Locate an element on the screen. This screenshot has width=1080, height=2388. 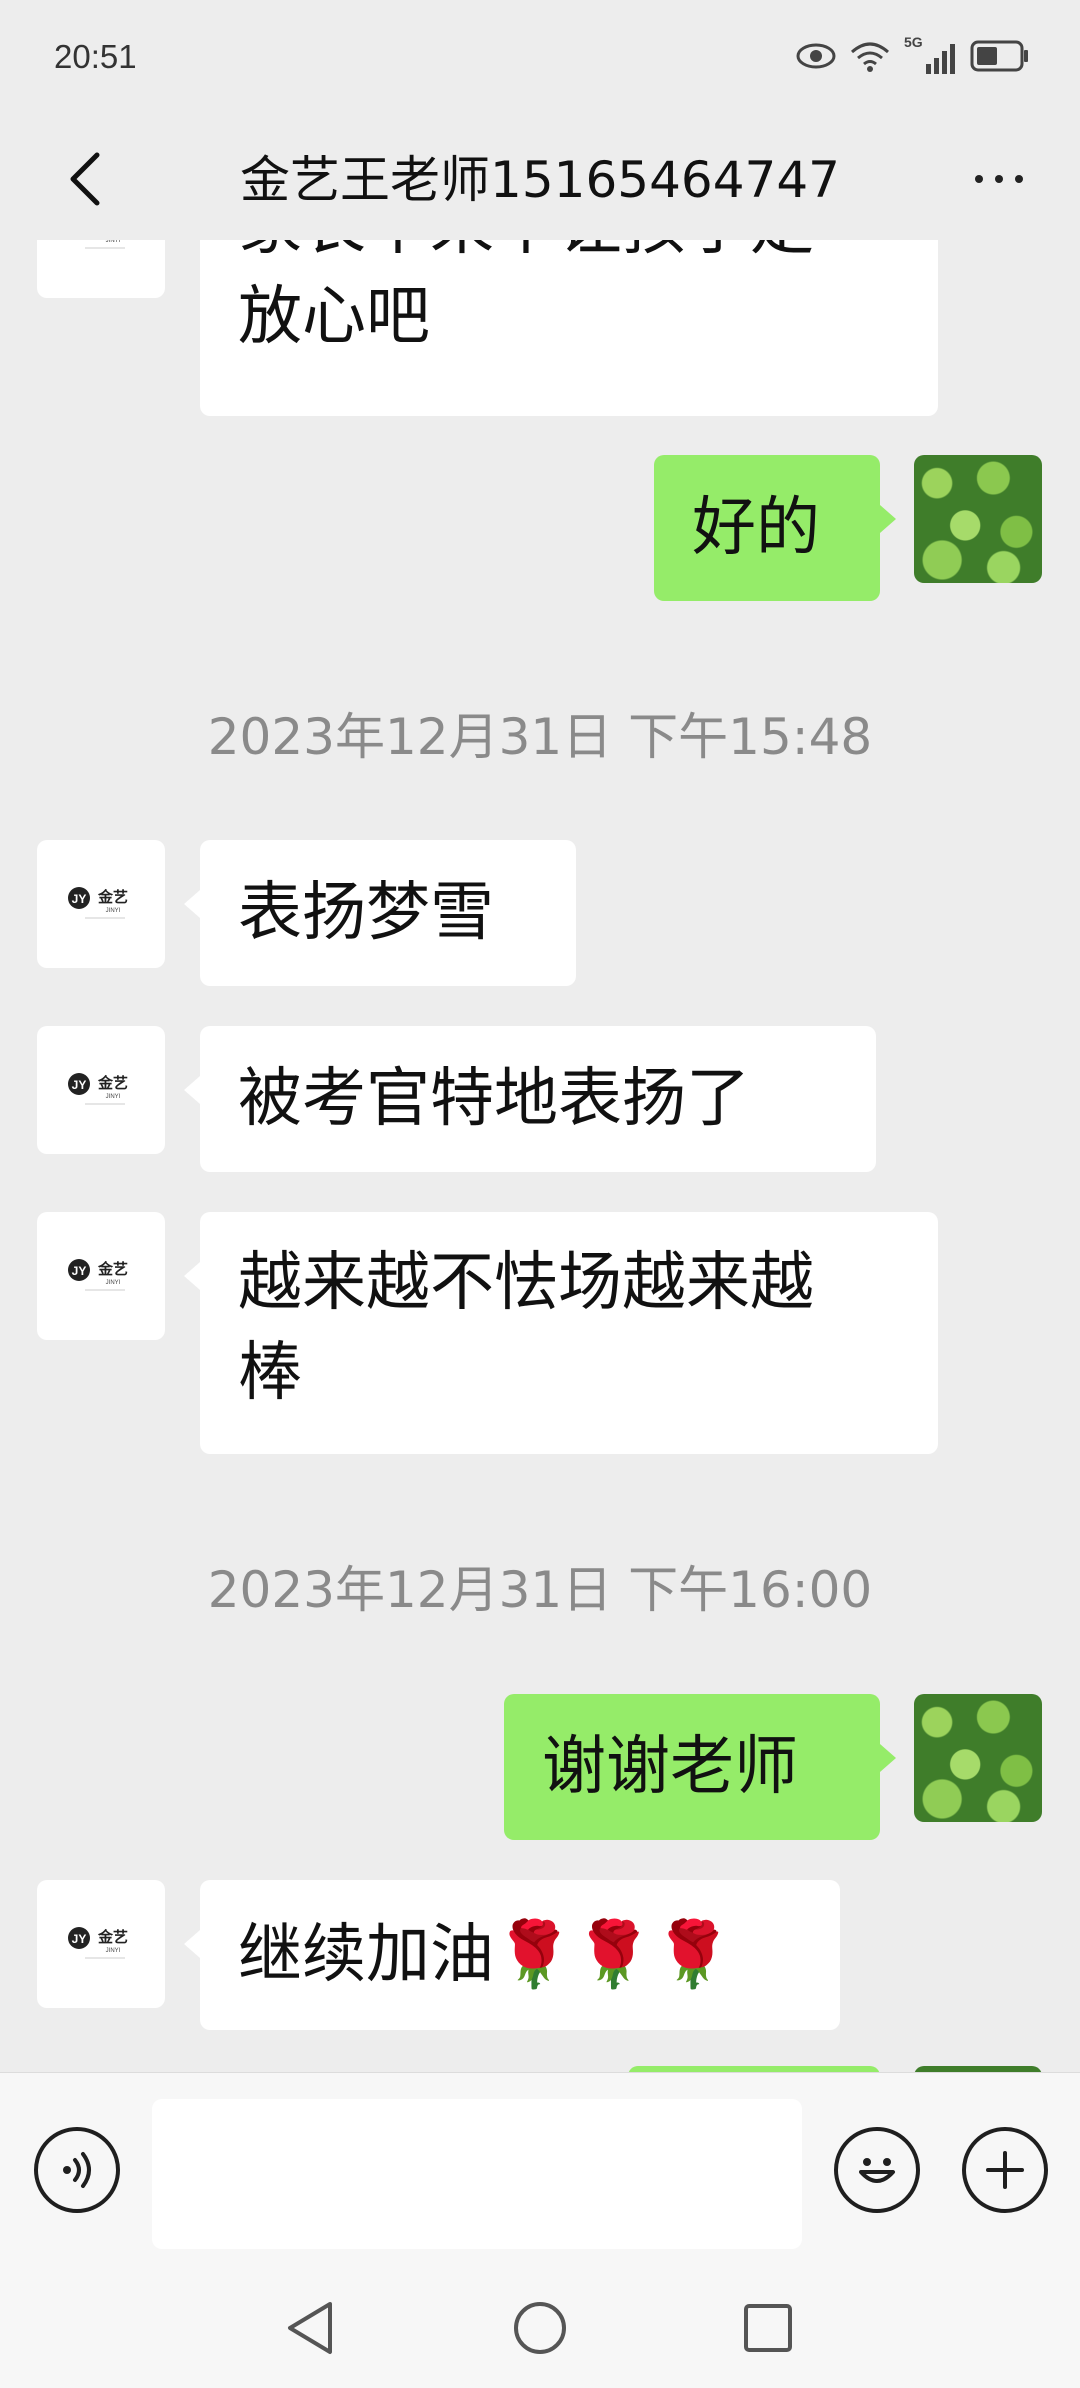
message-input is located at coordinates (477, 2174).